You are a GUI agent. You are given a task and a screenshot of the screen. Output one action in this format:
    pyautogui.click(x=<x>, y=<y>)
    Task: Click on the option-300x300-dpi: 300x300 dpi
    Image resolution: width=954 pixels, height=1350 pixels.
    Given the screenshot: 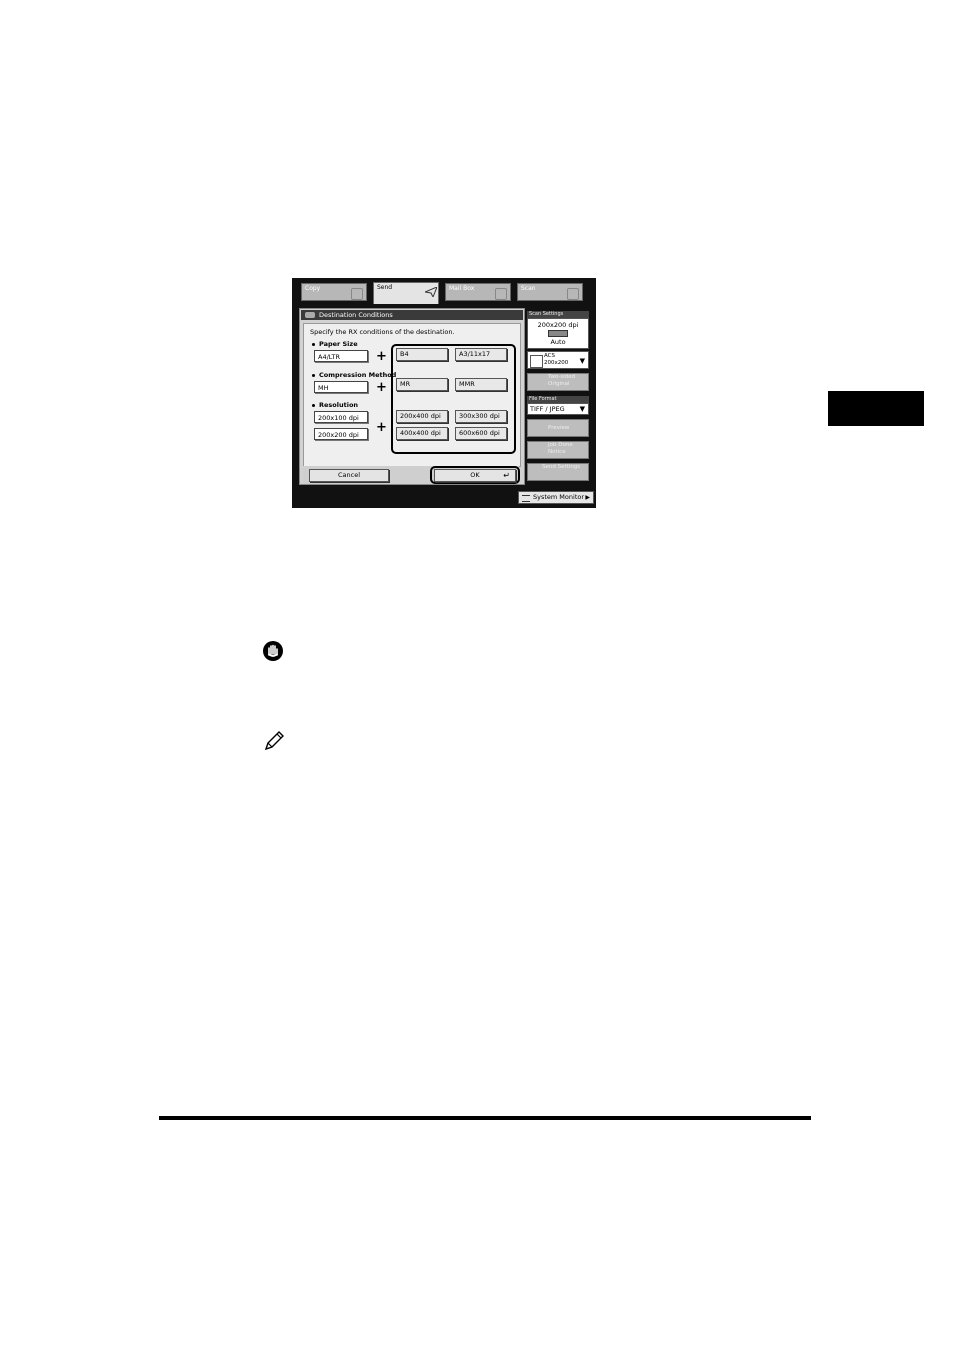 What is the action you would take?
    pyautogui.click(x=481, y=416)
    